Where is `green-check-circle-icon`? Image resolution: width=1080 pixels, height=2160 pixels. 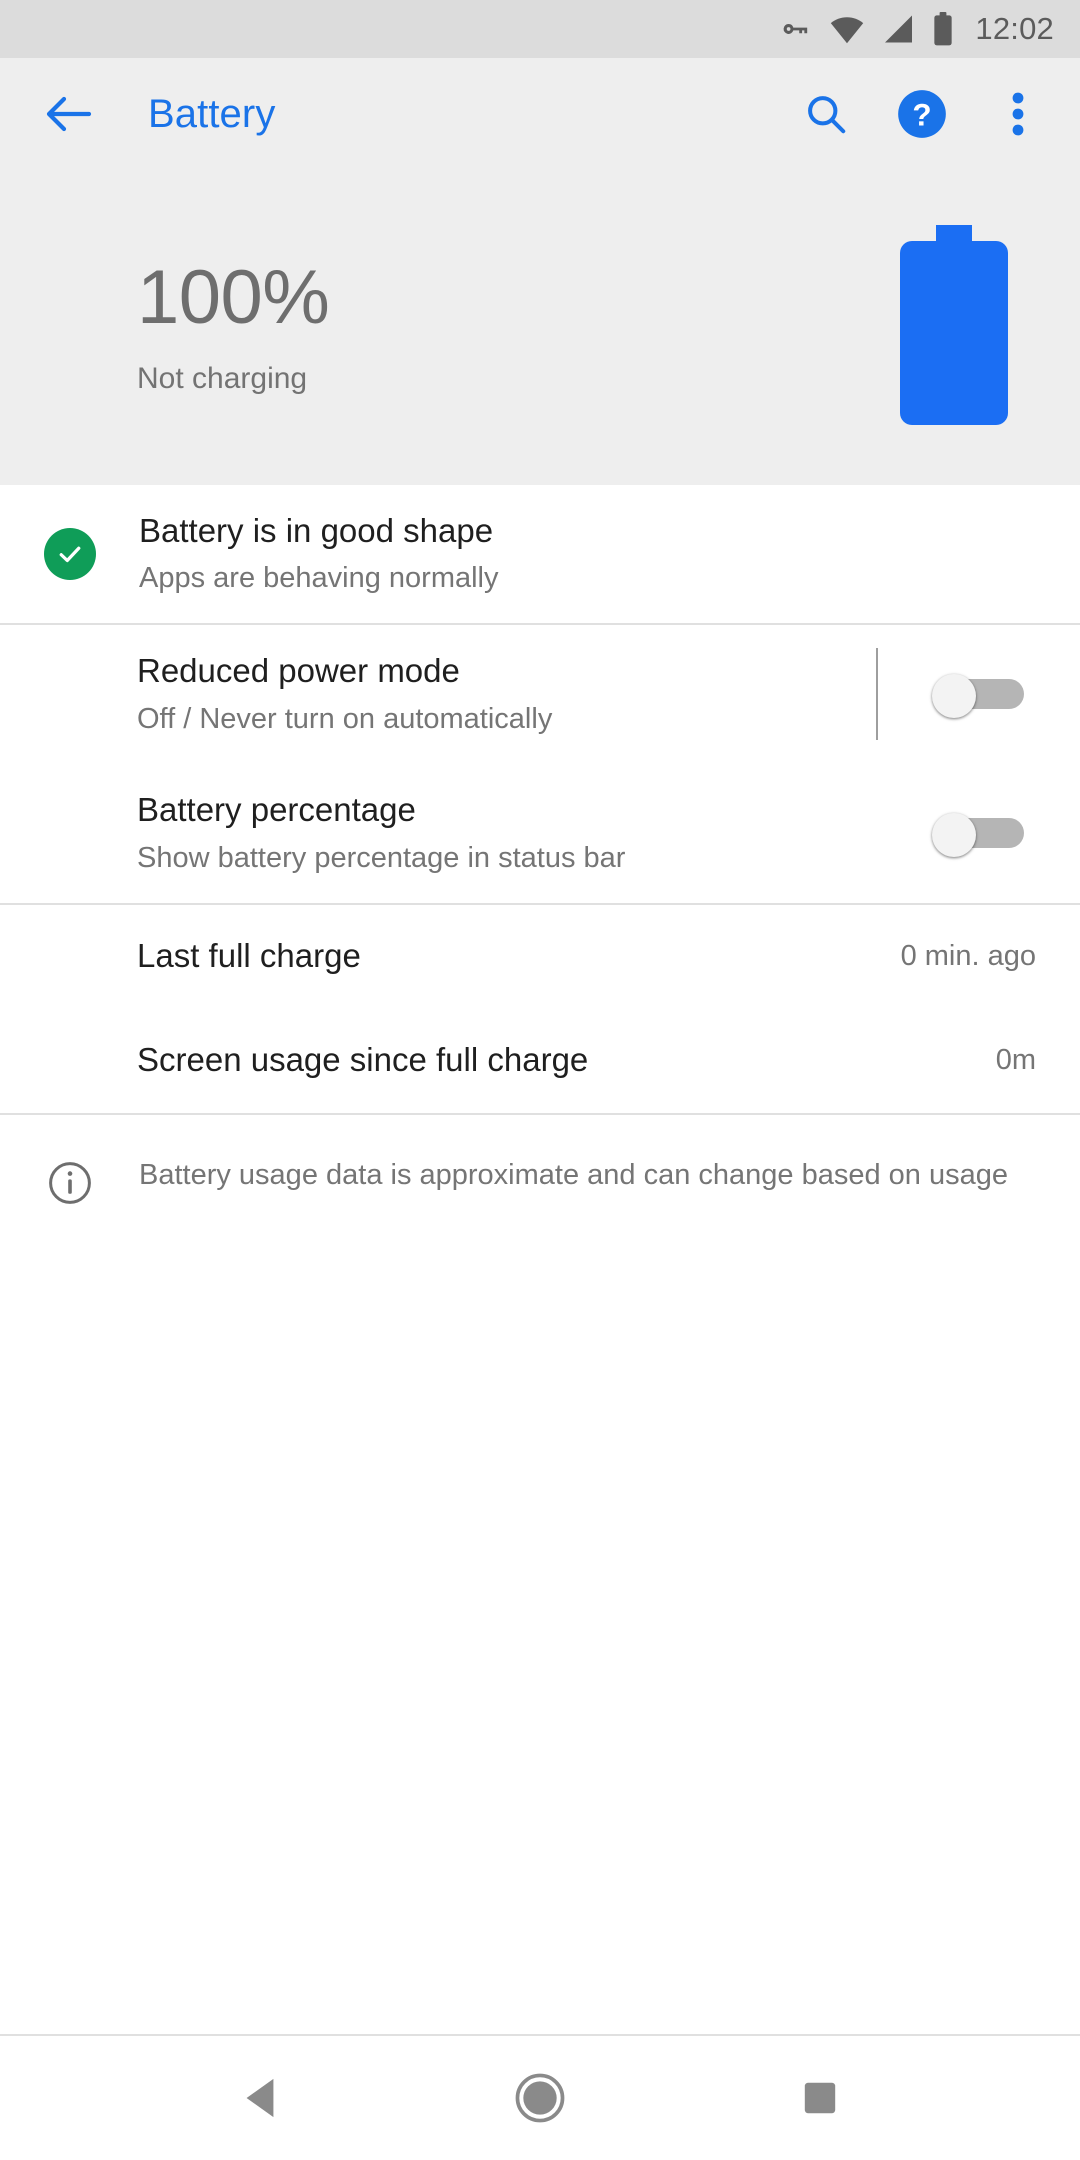 green-check-circle-icon is located at coordinates (69, 553).